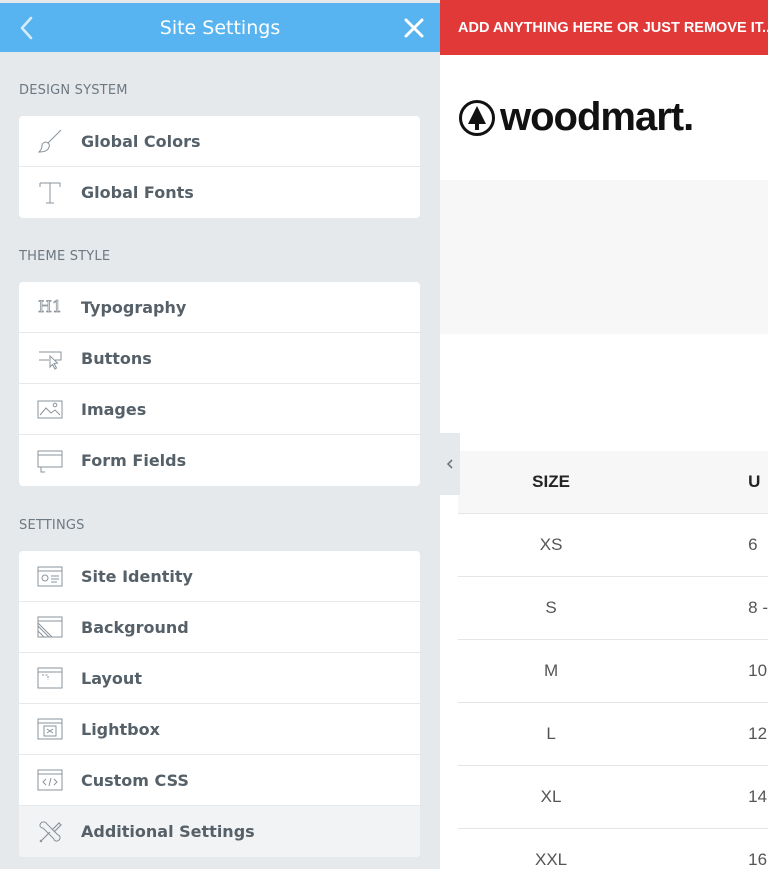 The image size is (768, 869). What do you see at coordinates (219, 409) in the screenshot?
I see `settings-item-images: Images` at bounding box center [219, 409].